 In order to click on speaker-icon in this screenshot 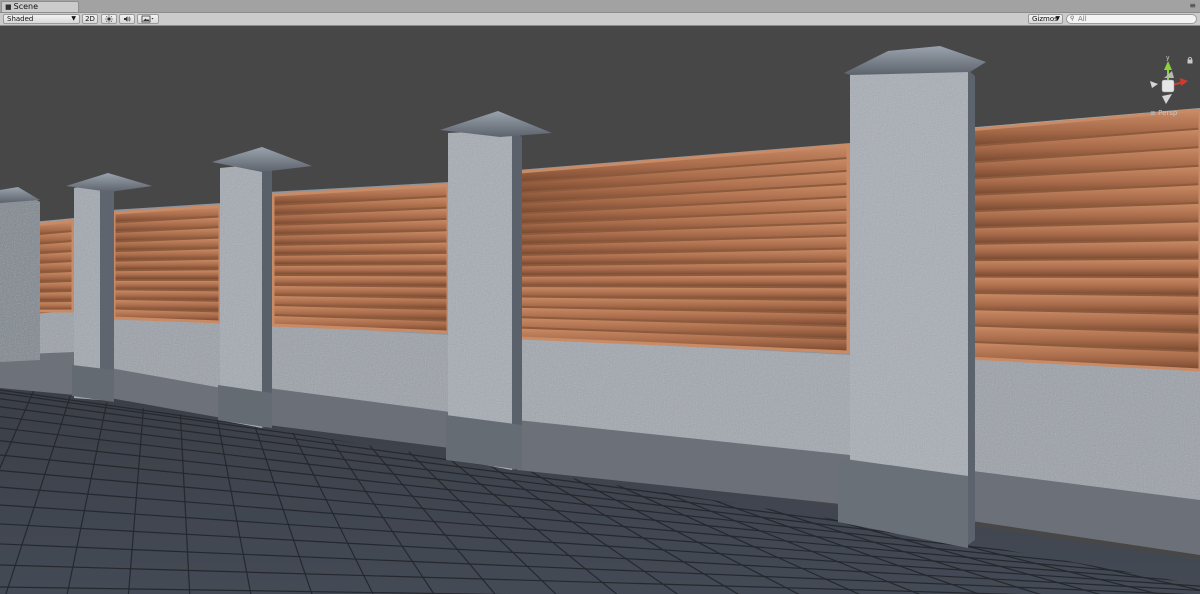, I will do `click(127, 19)`.